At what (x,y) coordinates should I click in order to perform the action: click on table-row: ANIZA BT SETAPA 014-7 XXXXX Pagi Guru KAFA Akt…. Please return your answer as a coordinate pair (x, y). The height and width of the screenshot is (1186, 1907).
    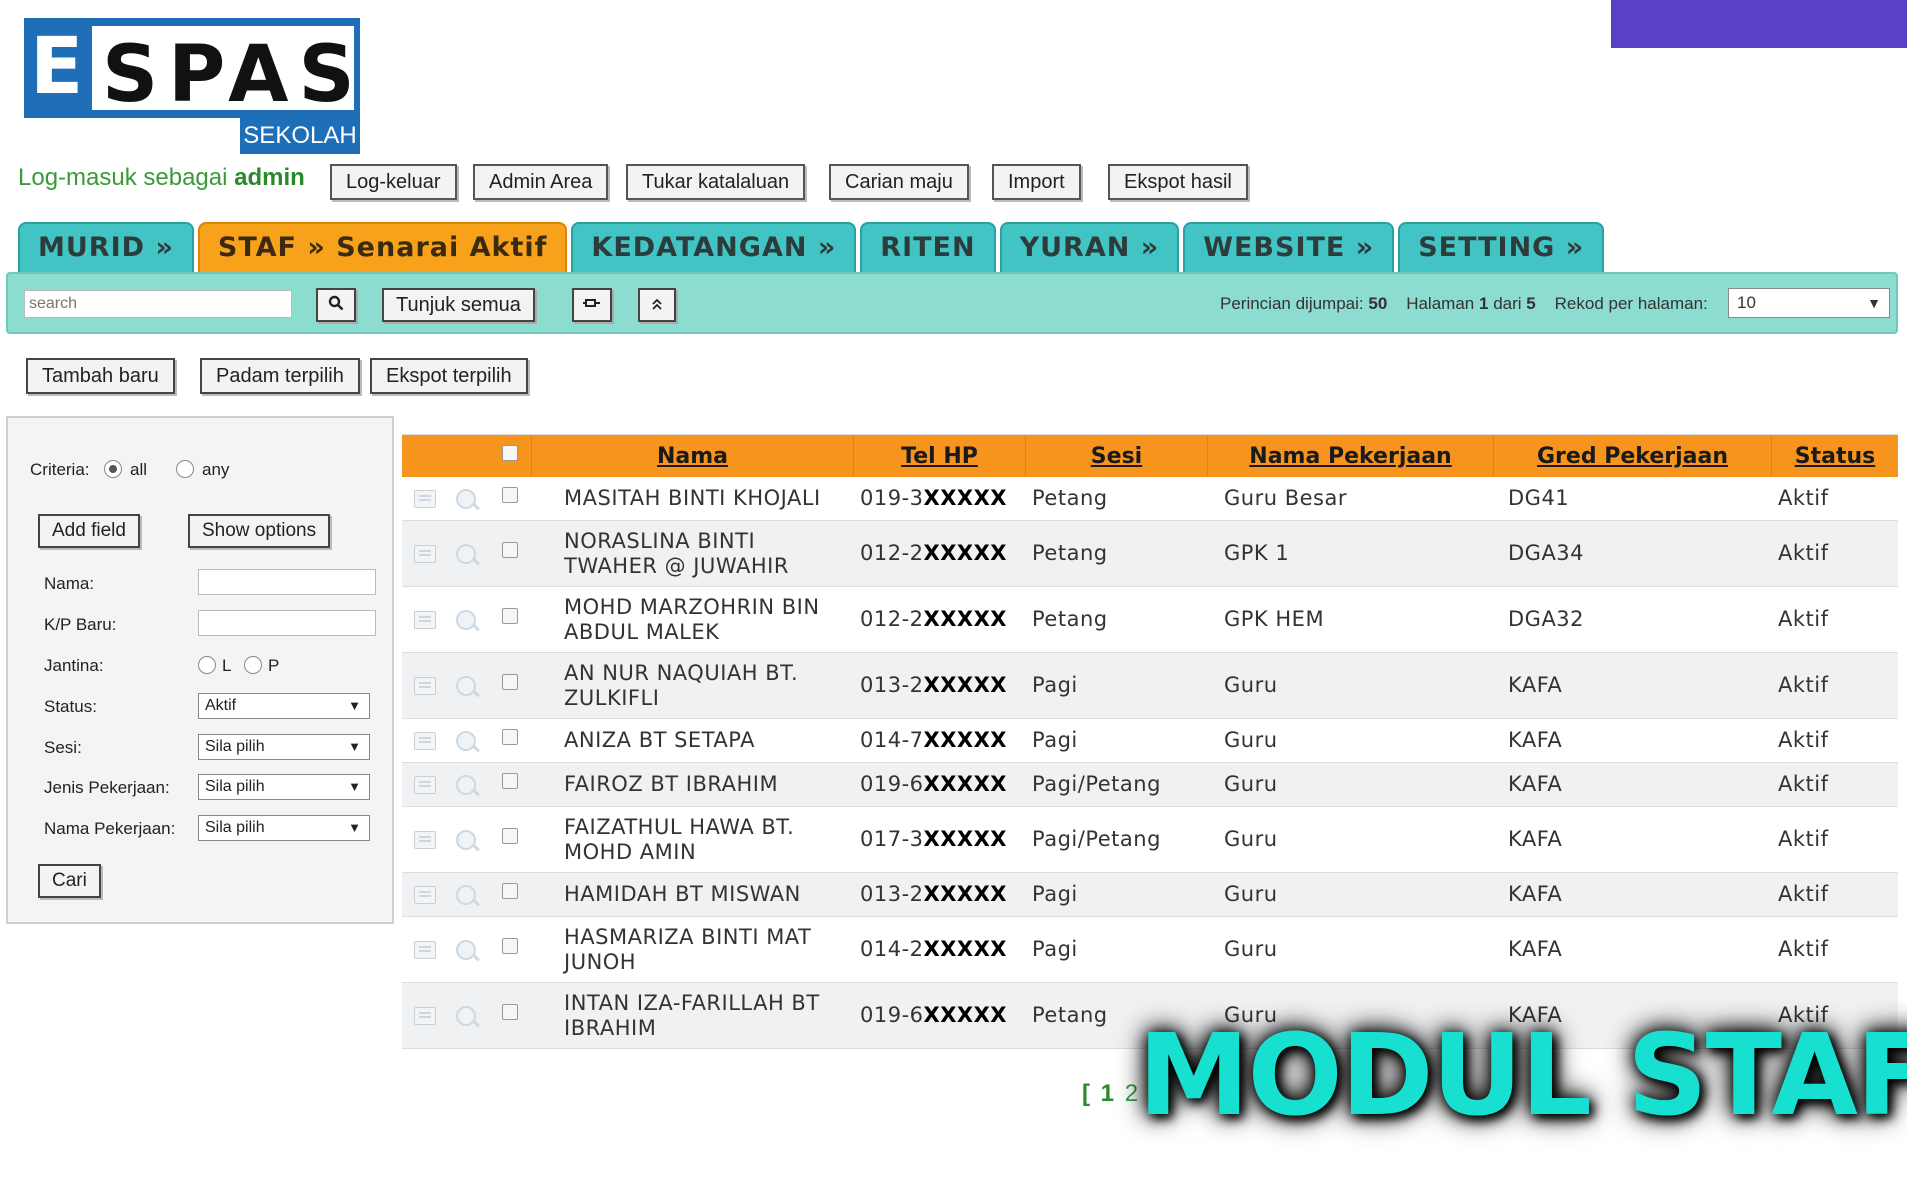
    Looking at the image, I should click on (1150, 741).